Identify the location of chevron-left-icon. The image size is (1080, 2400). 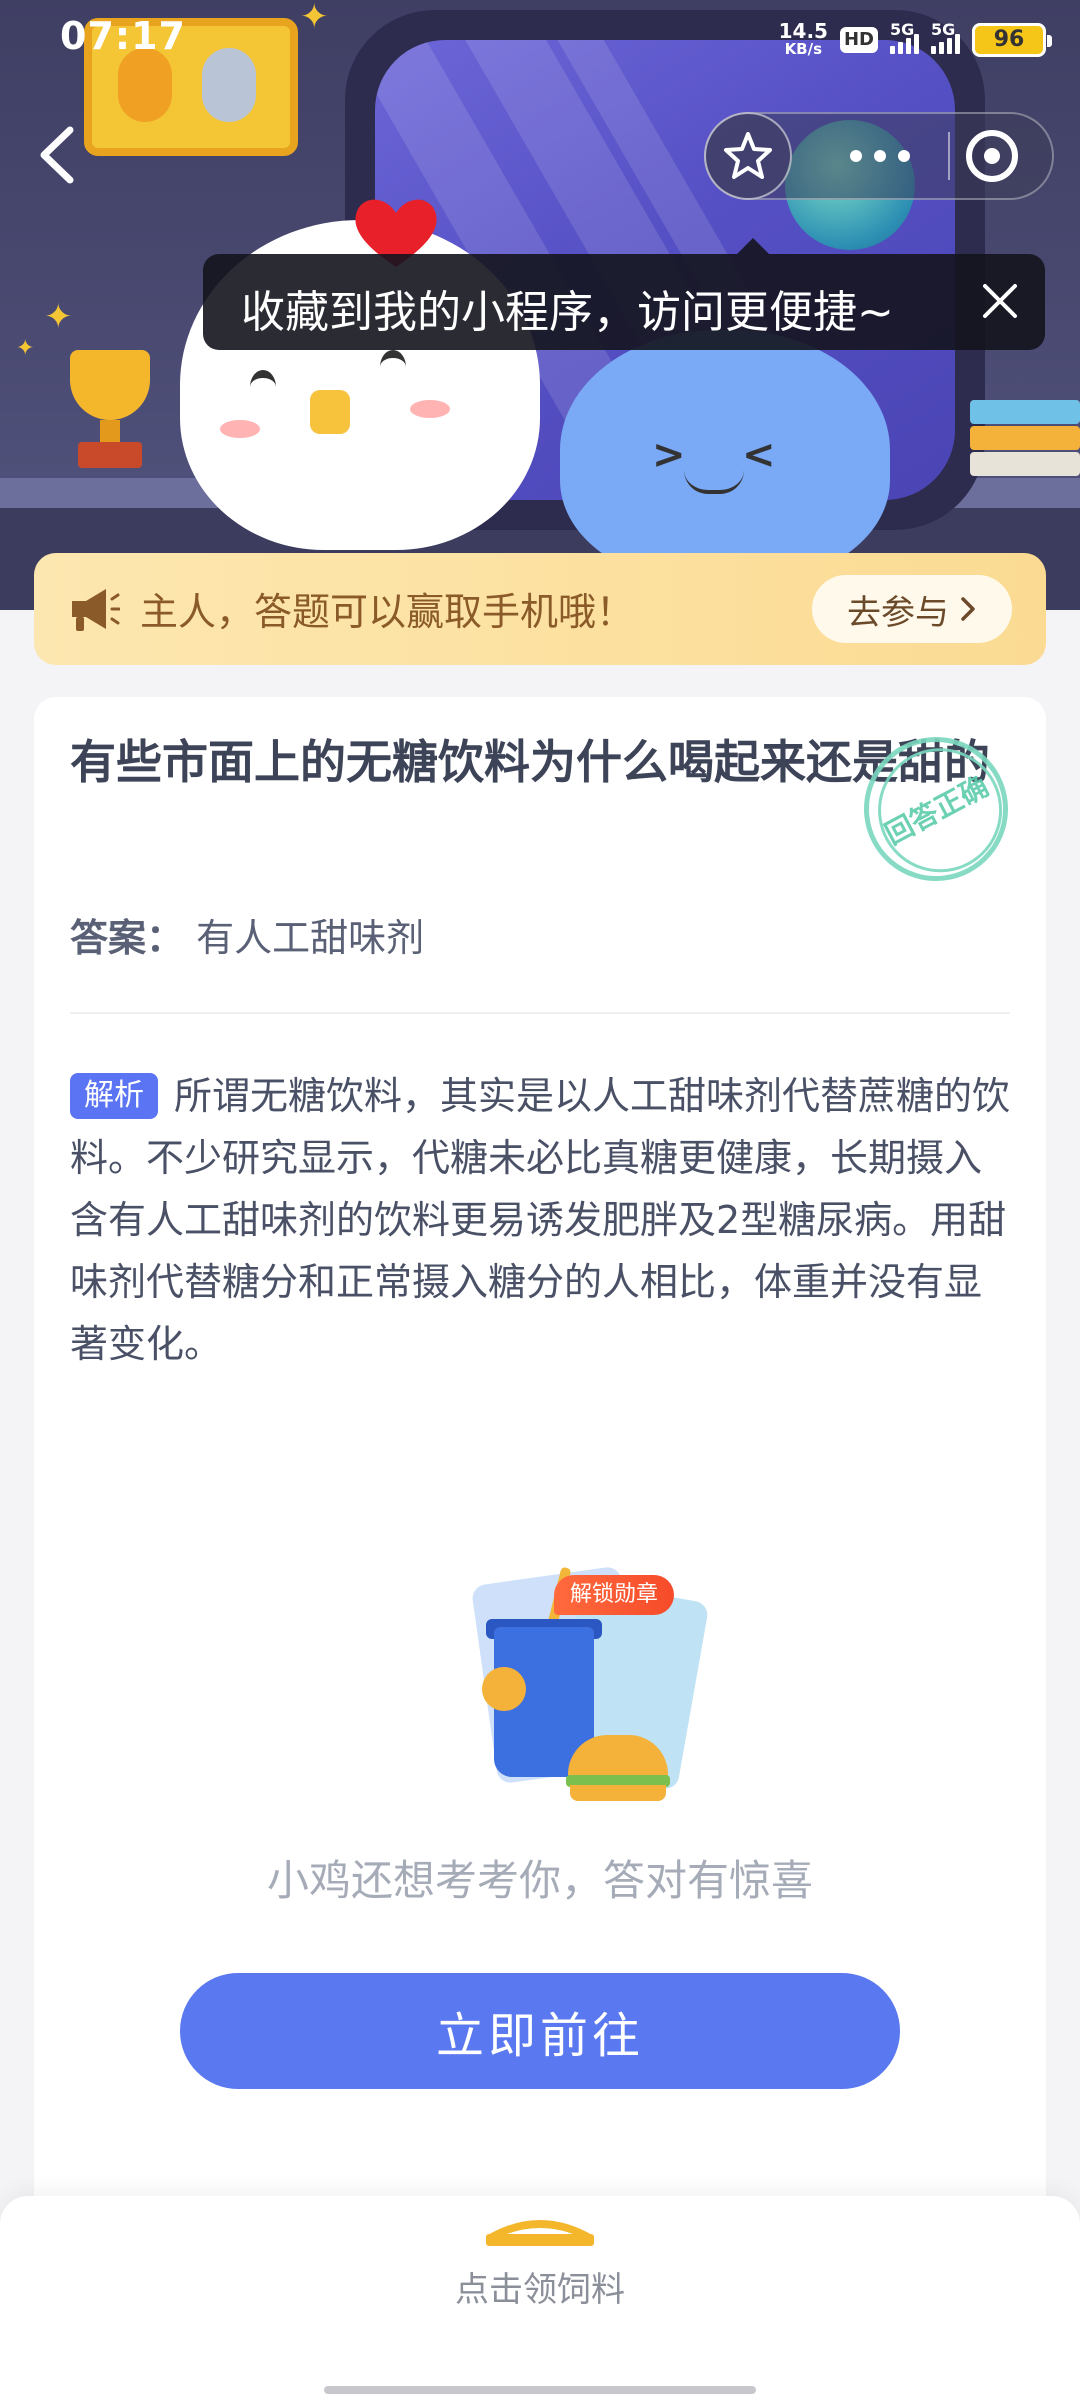
(57, 155).